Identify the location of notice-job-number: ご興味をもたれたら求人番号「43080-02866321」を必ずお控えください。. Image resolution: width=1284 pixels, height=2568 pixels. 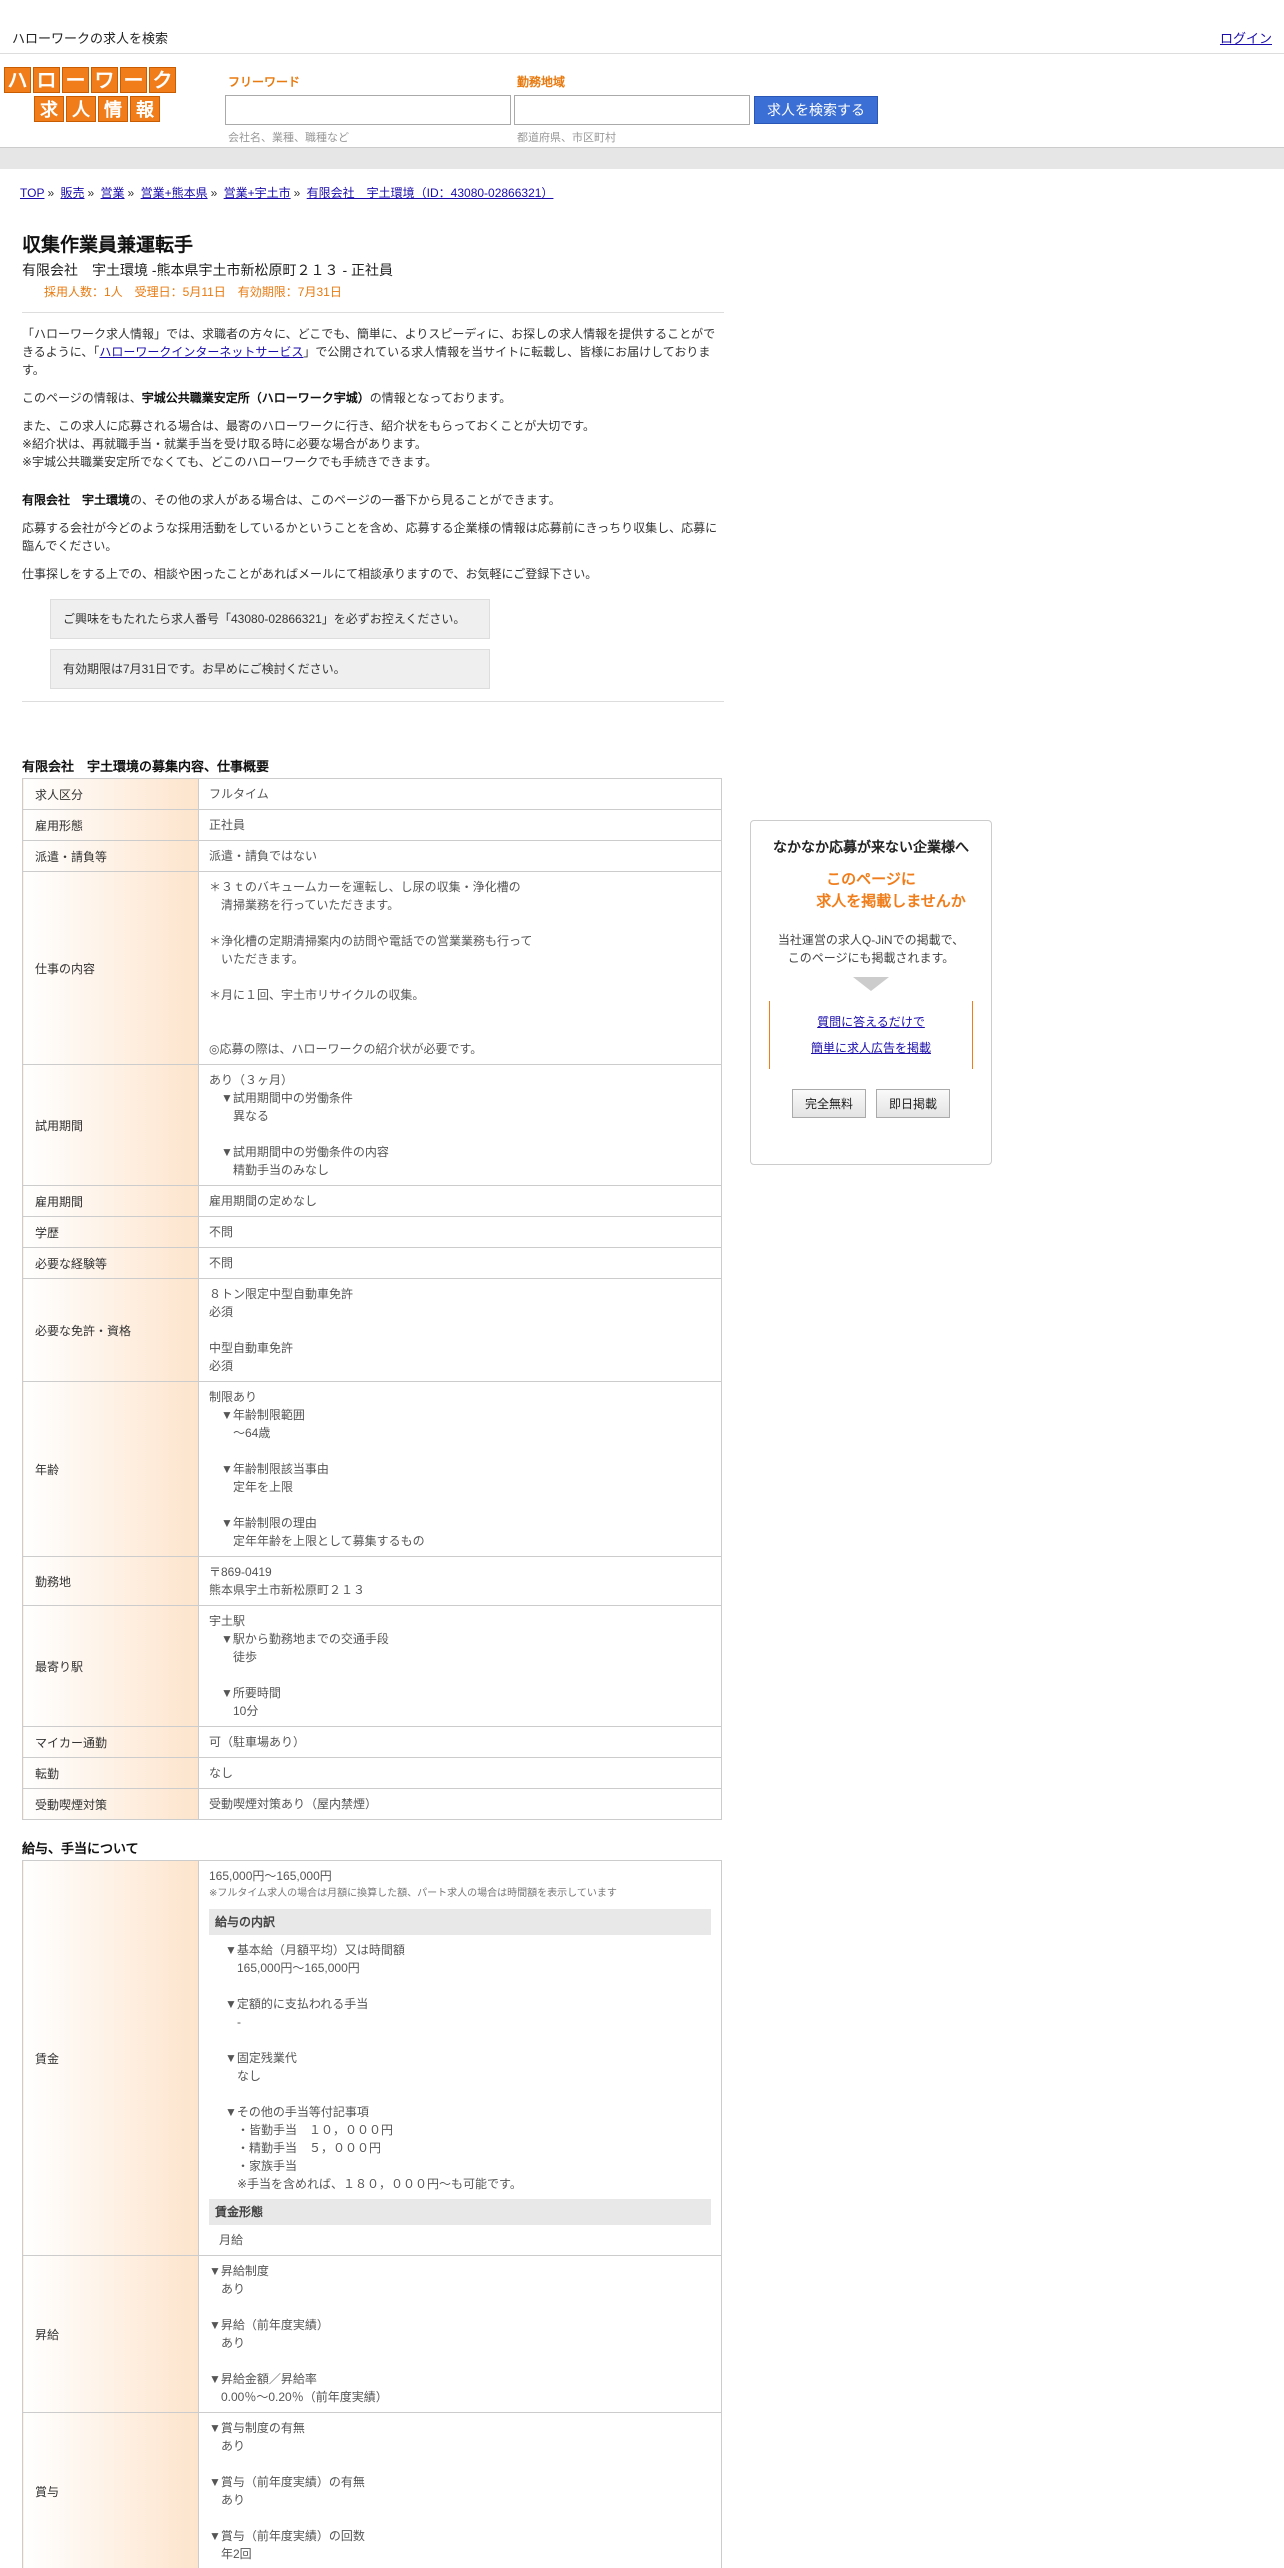
(270, 619).